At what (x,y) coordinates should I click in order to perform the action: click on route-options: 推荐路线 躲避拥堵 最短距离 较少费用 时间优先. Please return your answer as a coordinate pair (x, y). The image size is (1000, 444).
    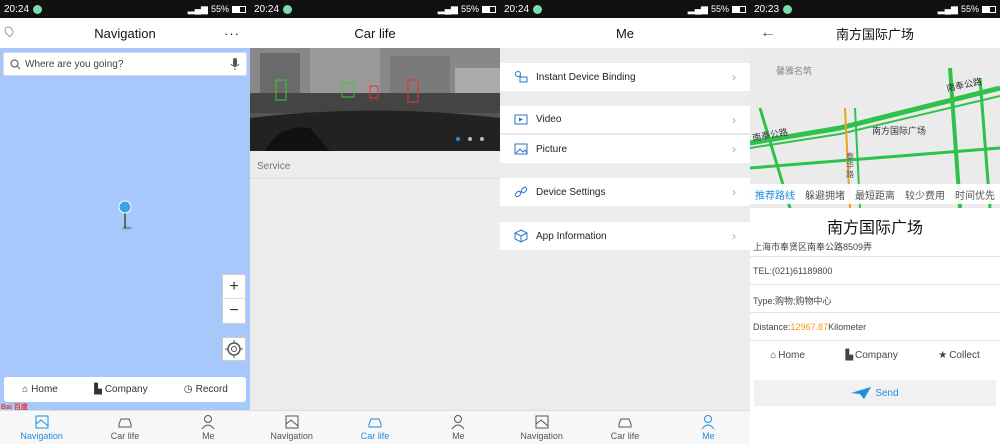
    Looking at the image, I should click on (875, 194).